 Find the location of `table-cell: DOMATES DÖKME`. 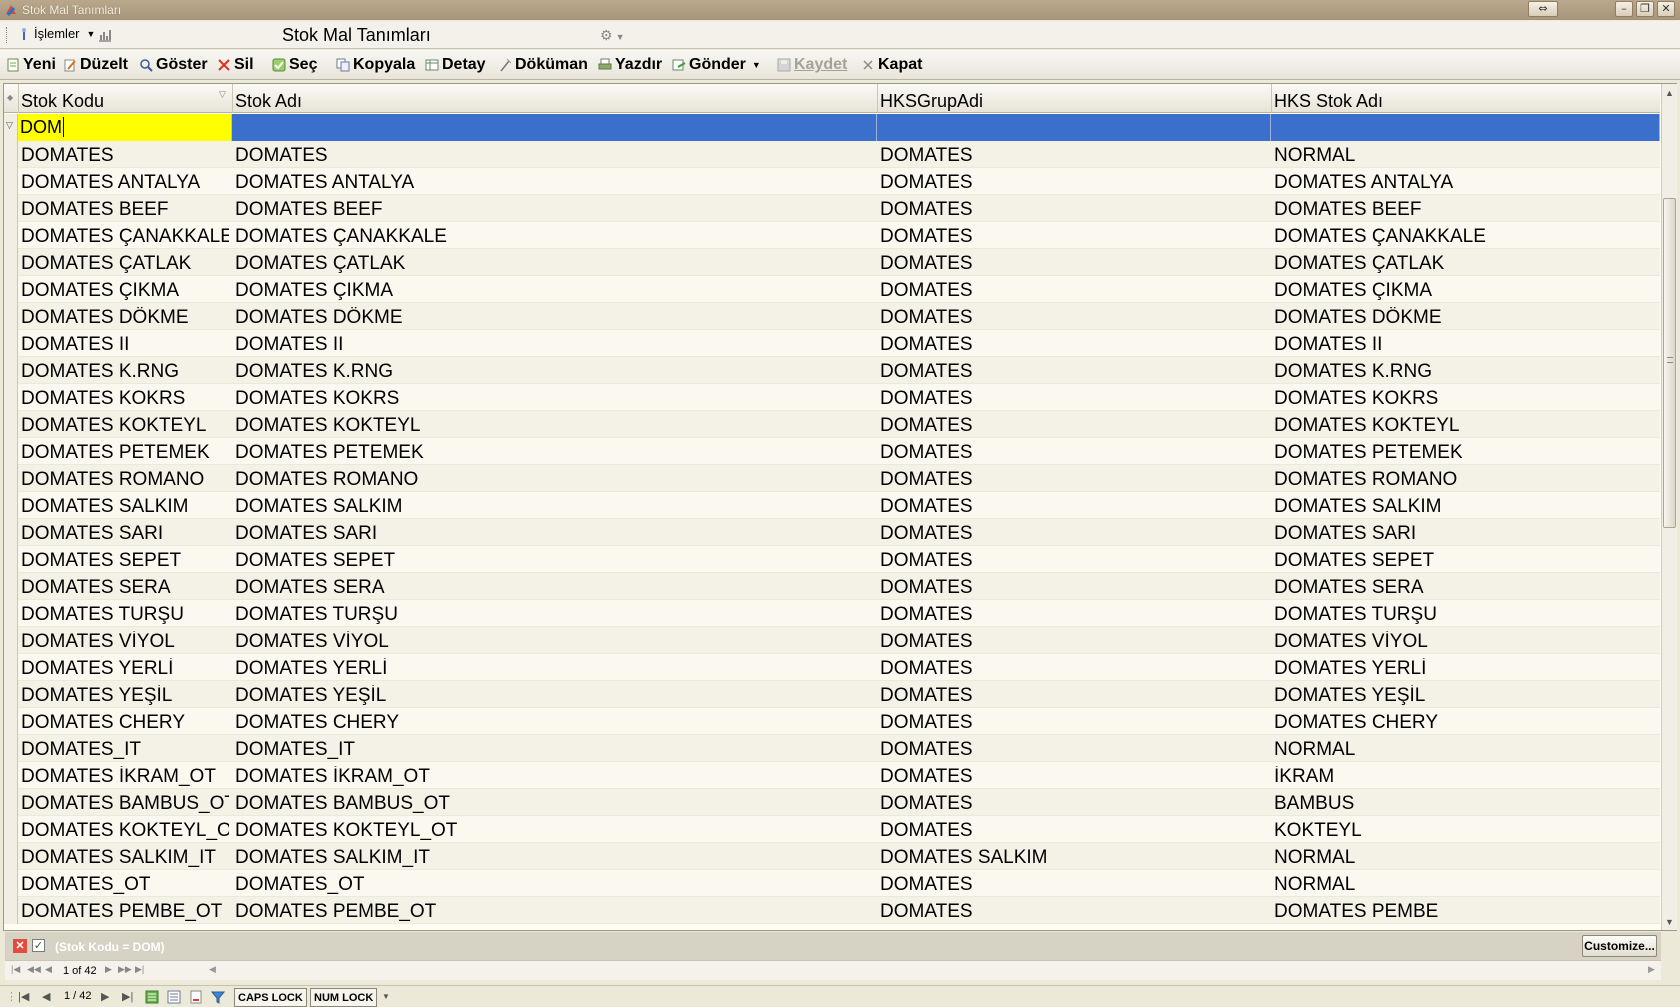

table-cell: DOMATES DÖKME is located at coordinates (555, 318).